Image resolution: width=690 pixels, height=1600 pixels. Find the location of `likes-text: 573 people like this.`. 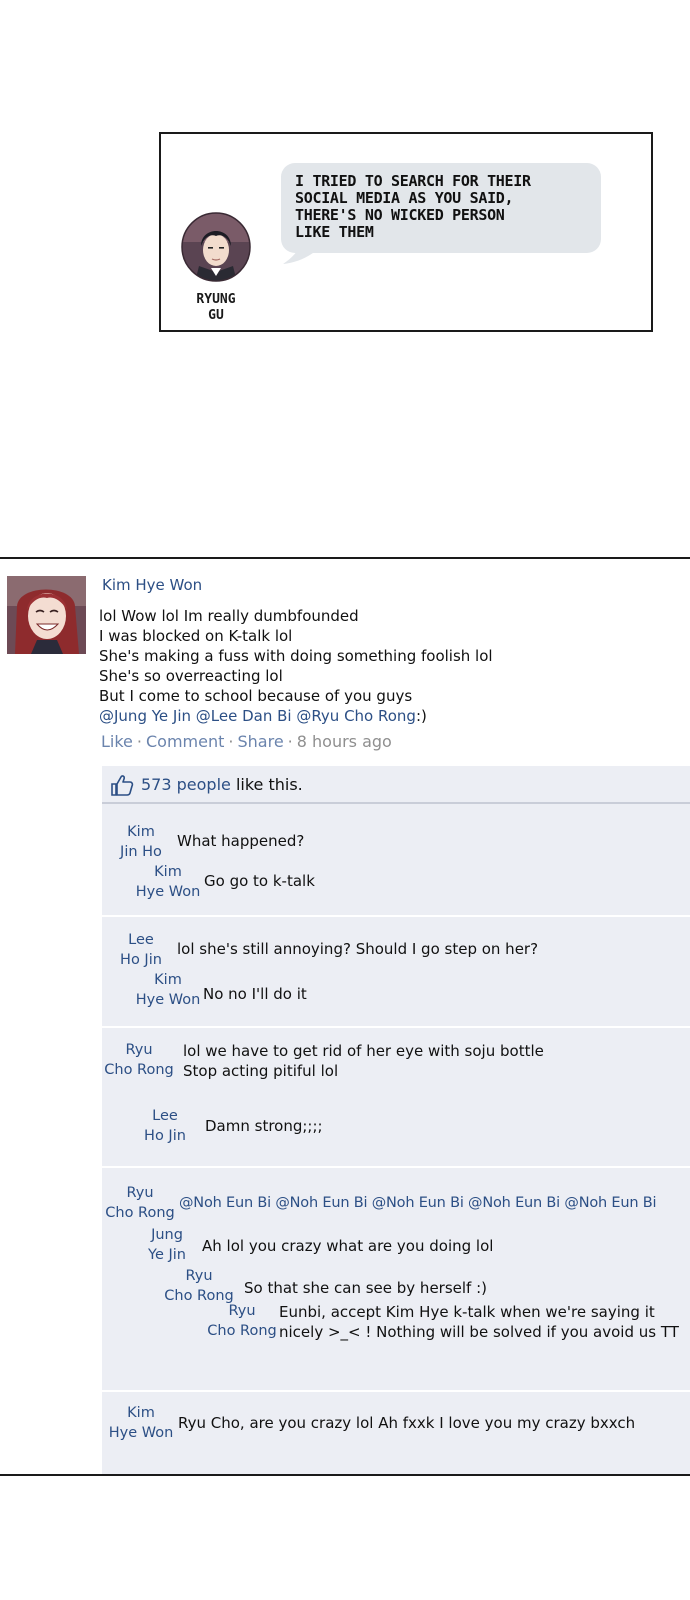

likes-text: 573 people like this. is located at coordinates (222, 784).